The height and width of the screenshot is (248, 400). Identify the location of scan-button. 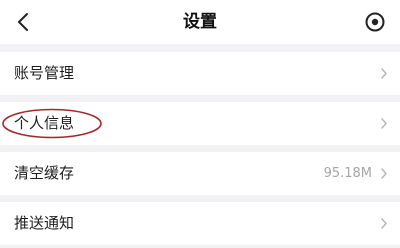
(375, 22).